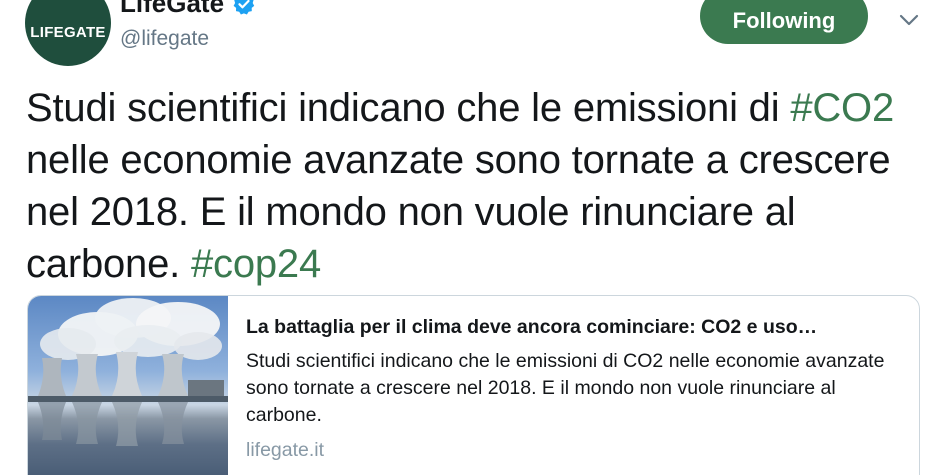 The height and width of the screenshot is (475, 950). I want to click on user-handle: @lifegate, so click(164, 39).